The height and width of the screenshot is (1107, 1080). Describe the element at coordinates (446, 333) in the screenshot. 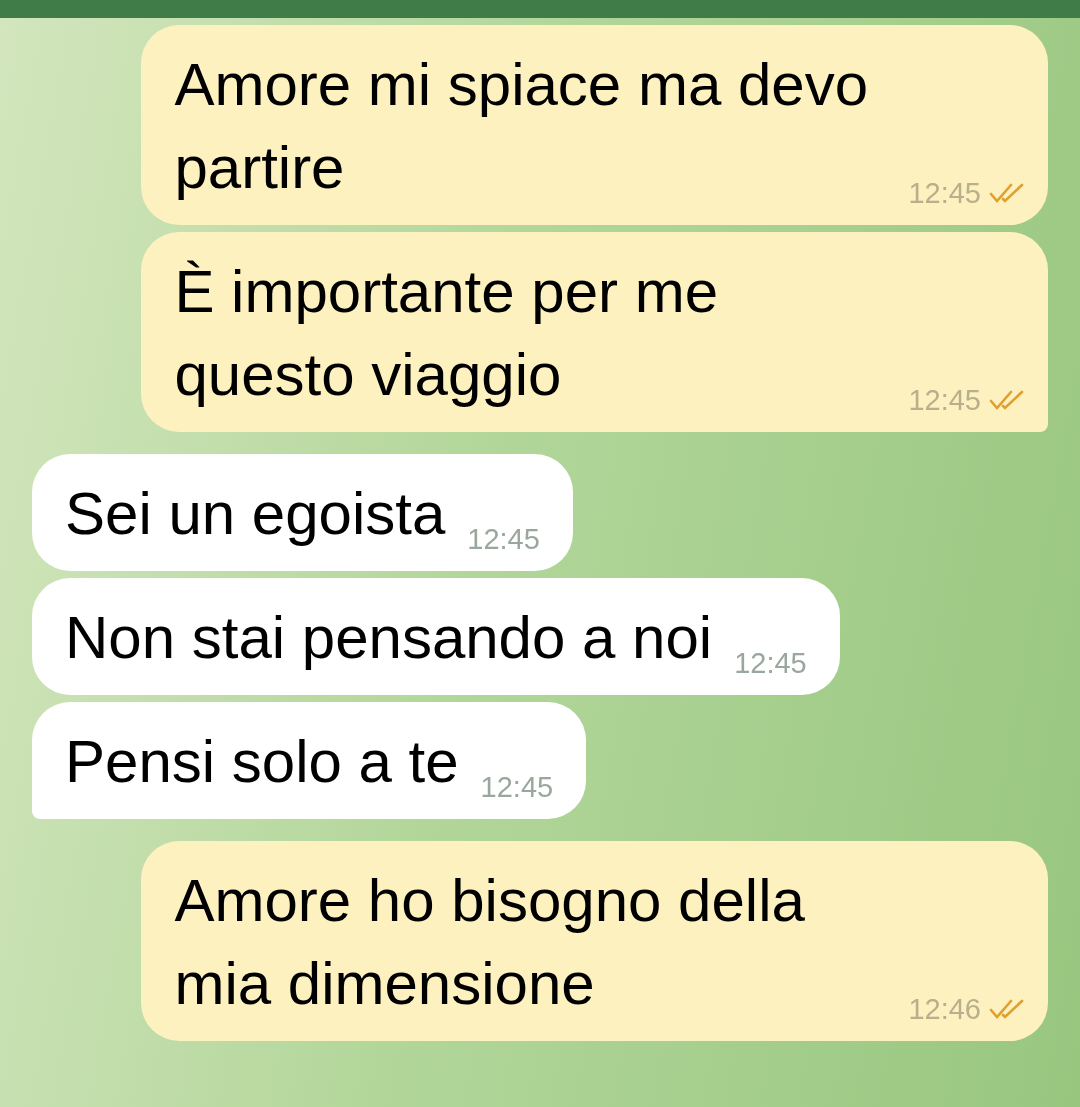

I see `message-text: È importante per me questo viaggio` at that location.